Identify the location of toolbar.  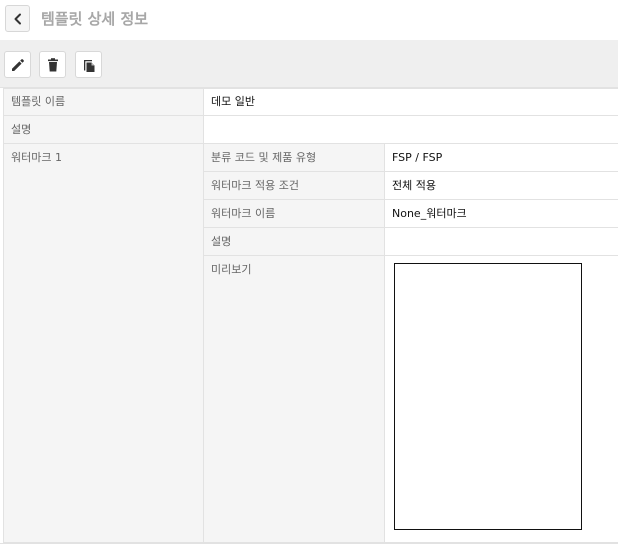
(309, 64).